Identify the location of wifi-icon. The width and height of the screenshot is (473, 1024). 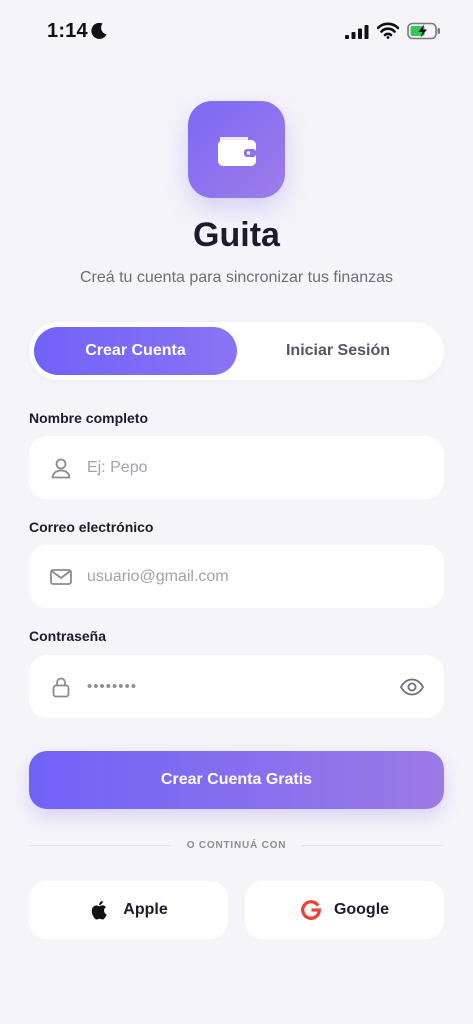
(388, 30).